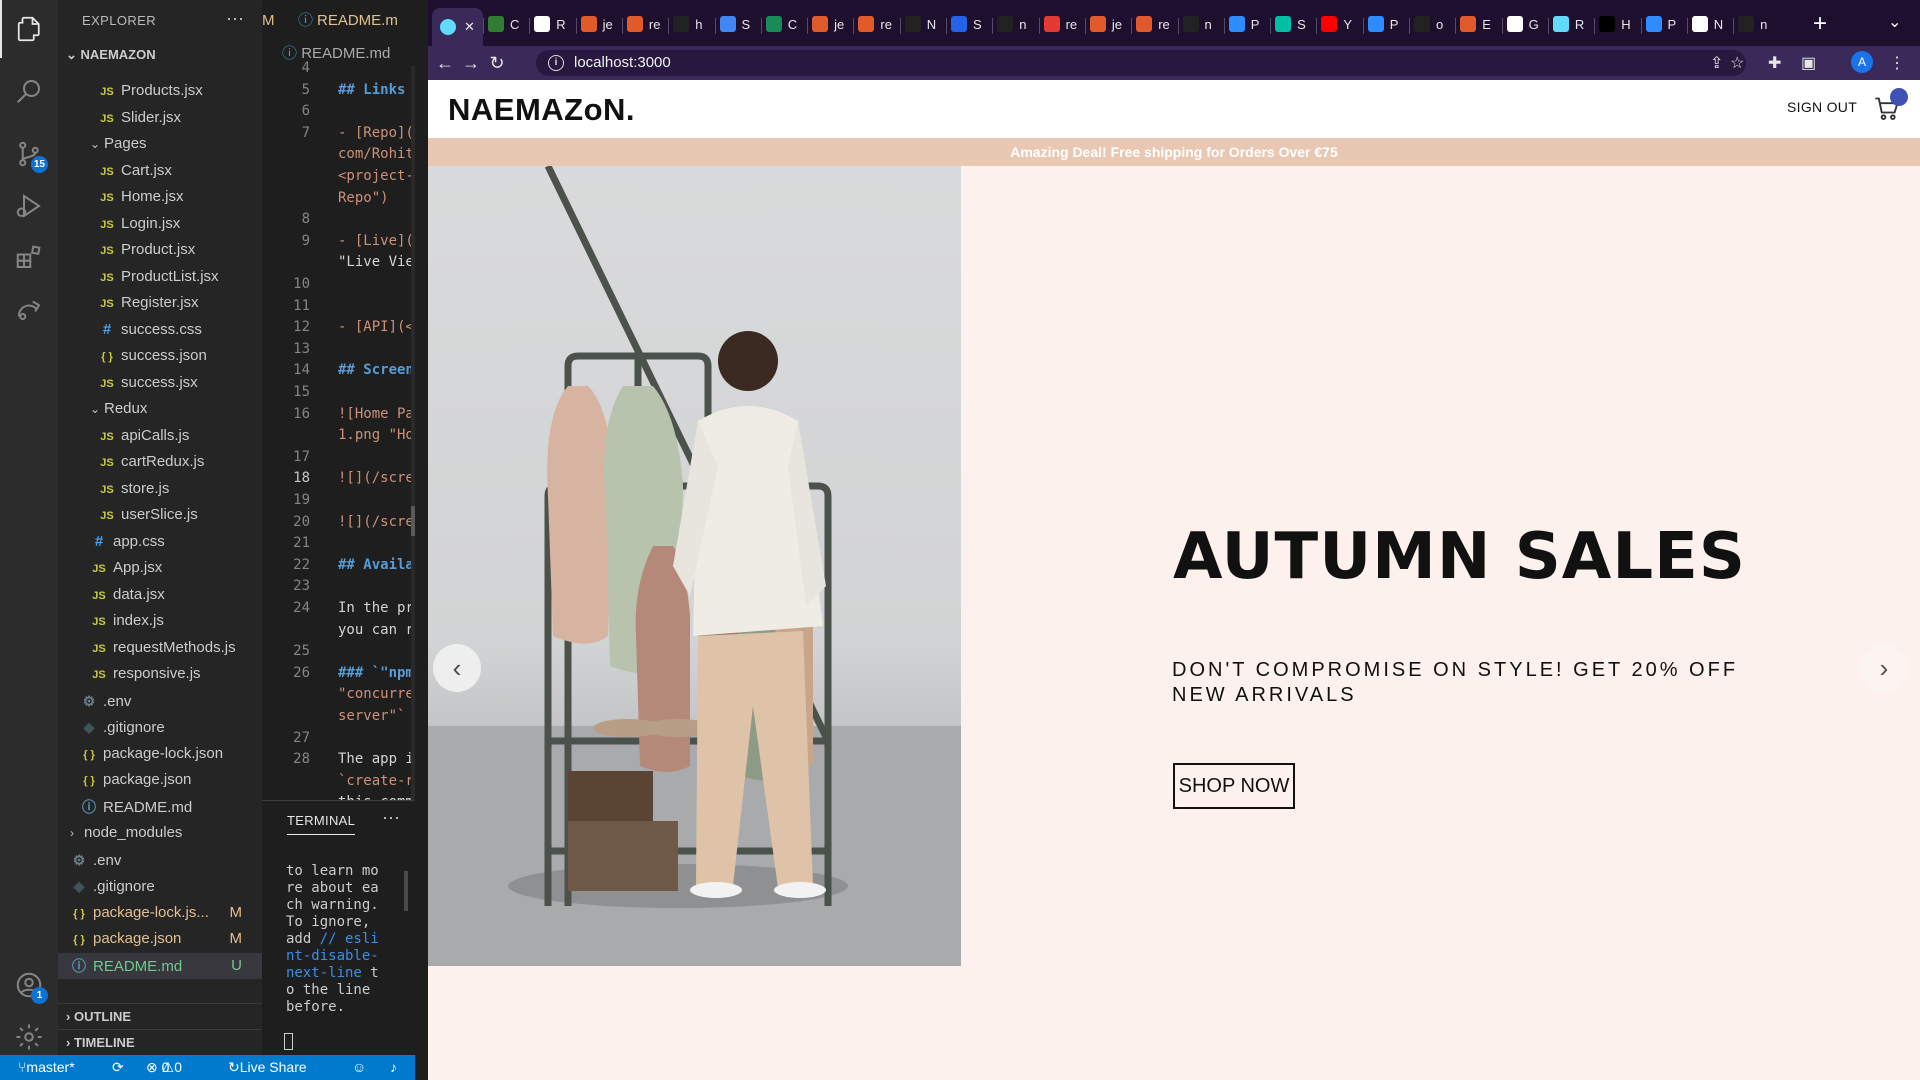  Describe the element at coordinates (118, 1067) in the screenshot. I see `sync-icon: ⟳` at that location.